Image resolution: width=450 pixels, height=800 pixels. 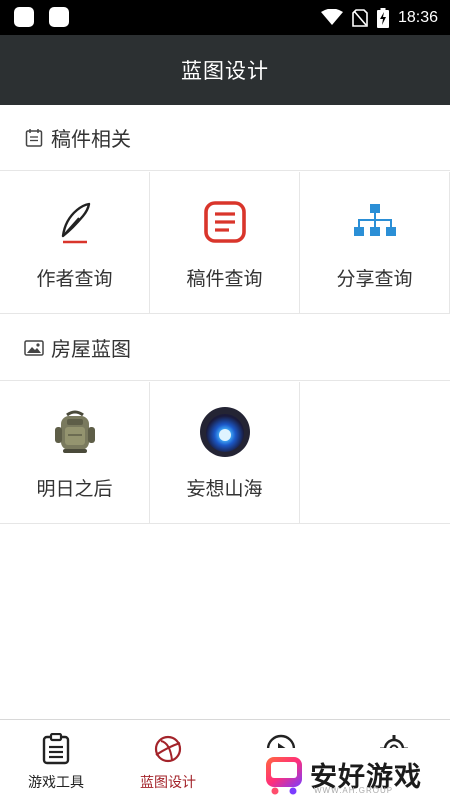 I want to click on grid-item-label: 明日之后, so click(x=74, y=489).